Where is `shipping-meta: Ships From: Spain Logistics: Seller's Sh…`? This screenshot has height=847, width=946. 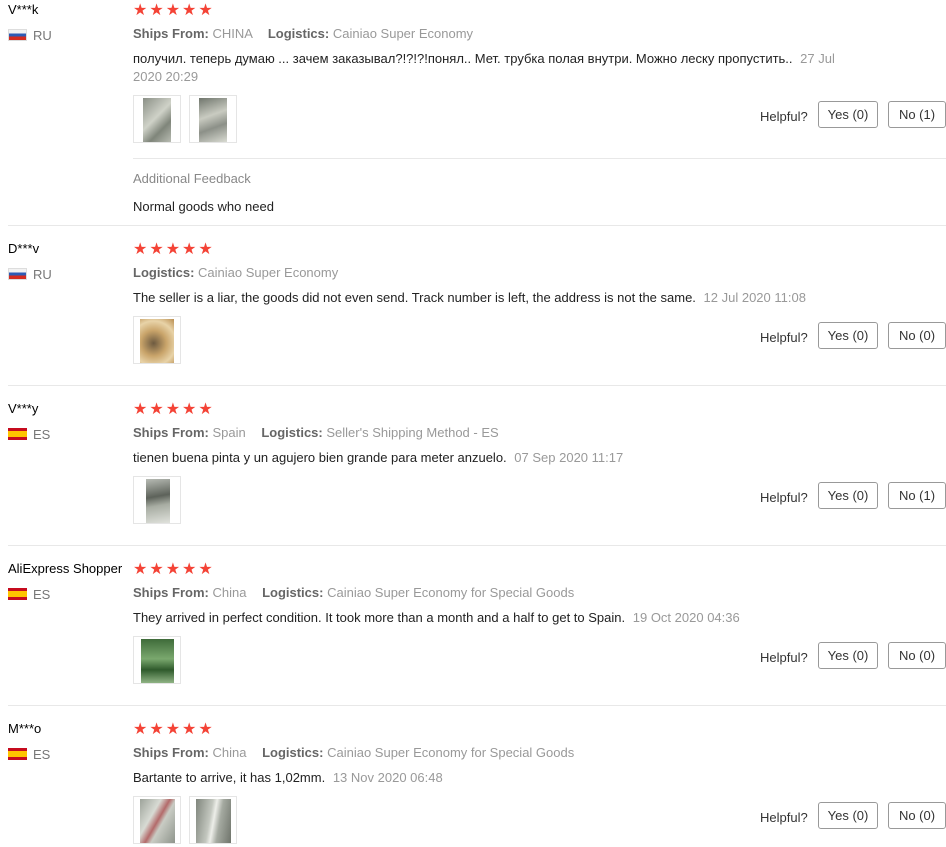 shipping-meta: Ships From: Spain Logistics: Seller's Sh… is located at coordinates (316, 432).